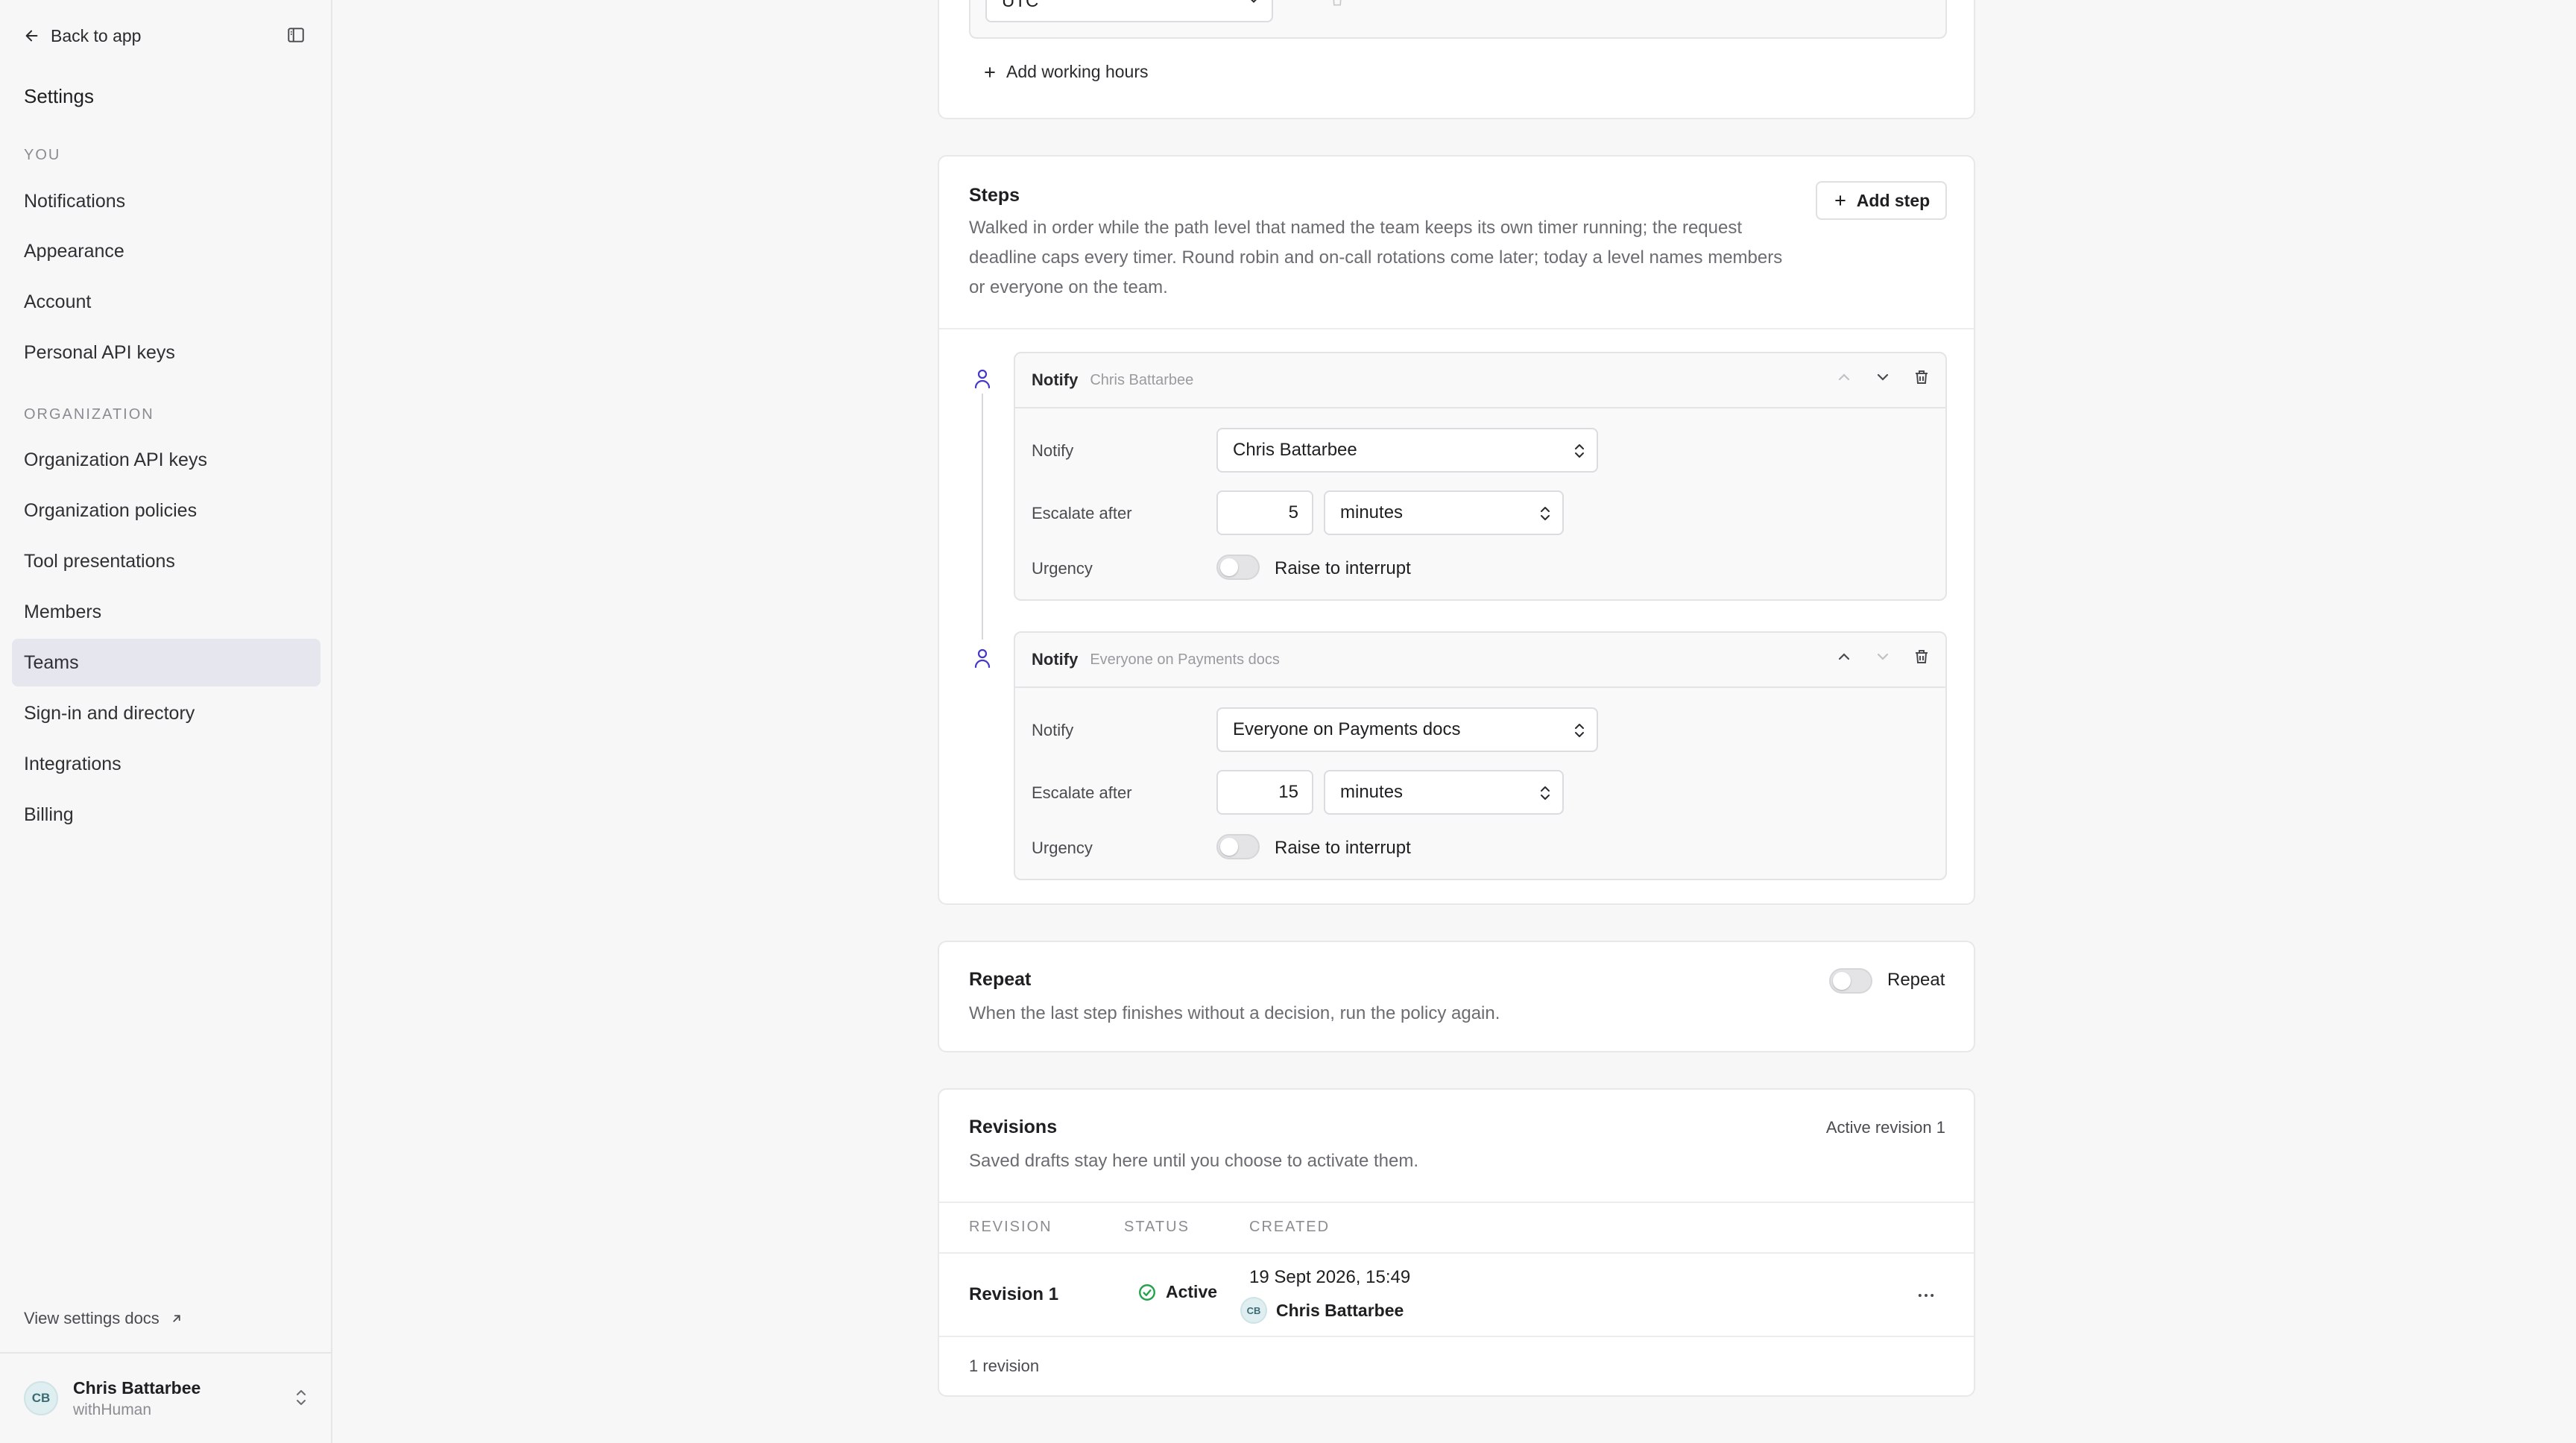 This screenshot has width=2576, height=1443. I want to click on active-revision-label: Active revision 1, so click(1885, 1127).